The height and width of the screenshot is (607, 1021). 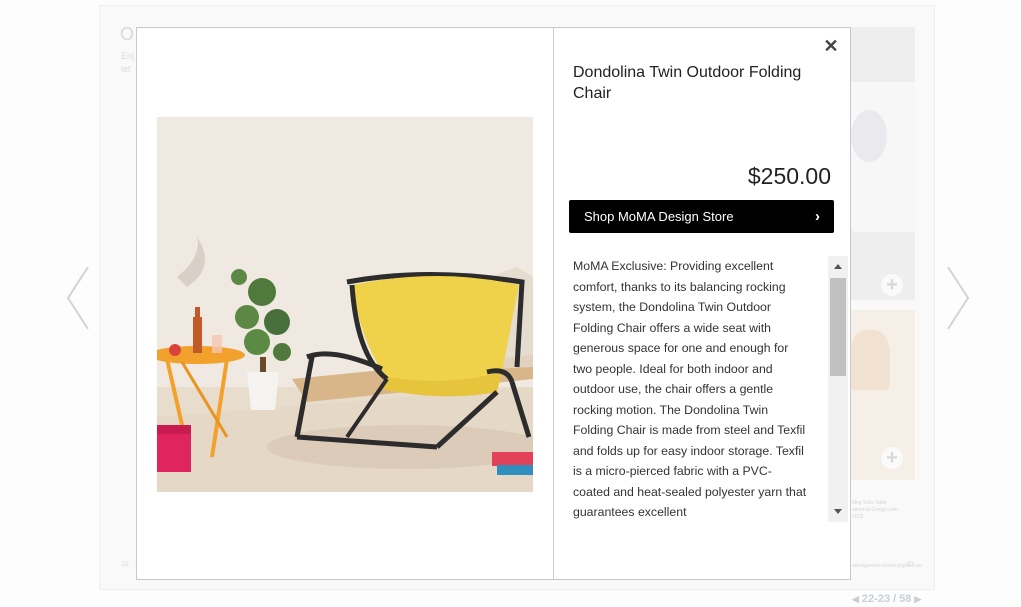 What do you see at coordinates (876, 599) in the screenshot?
I see `current-page: 22-23` at bounding box center [876, 599].